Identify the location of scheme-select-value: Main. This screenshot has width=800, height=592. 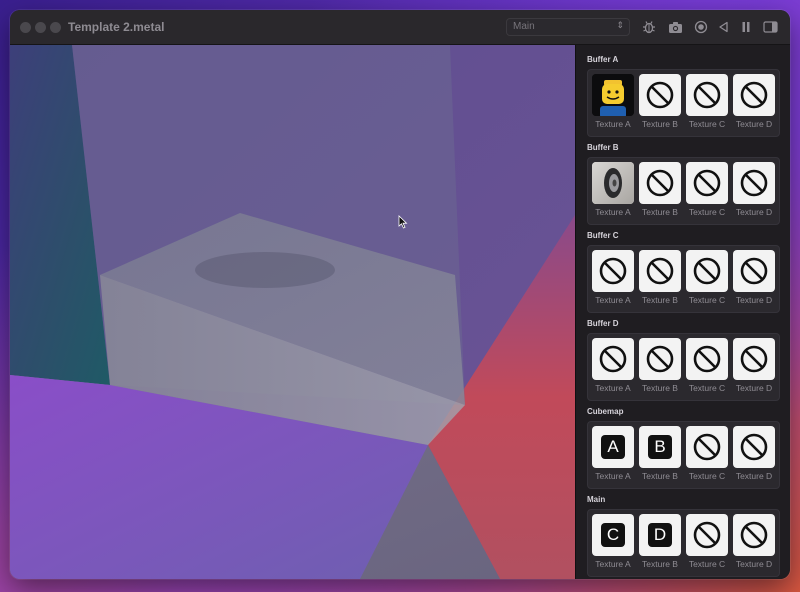
(524, 26).